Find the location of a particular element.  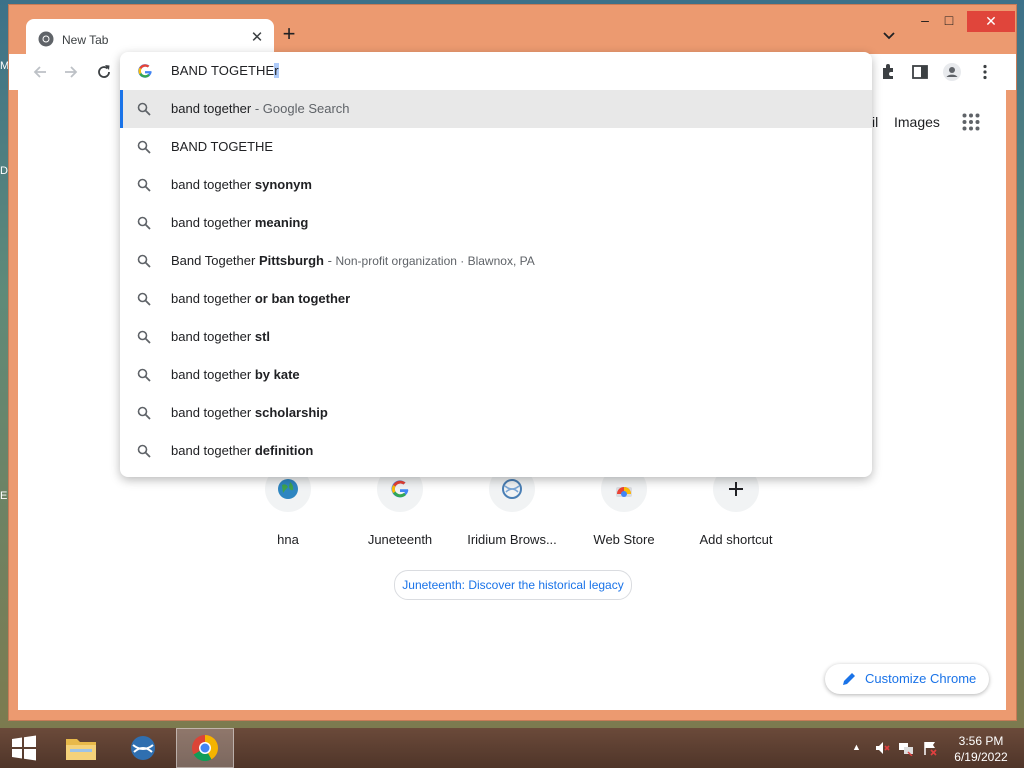

taskbar-explorer is located at coordinates (81, 748).